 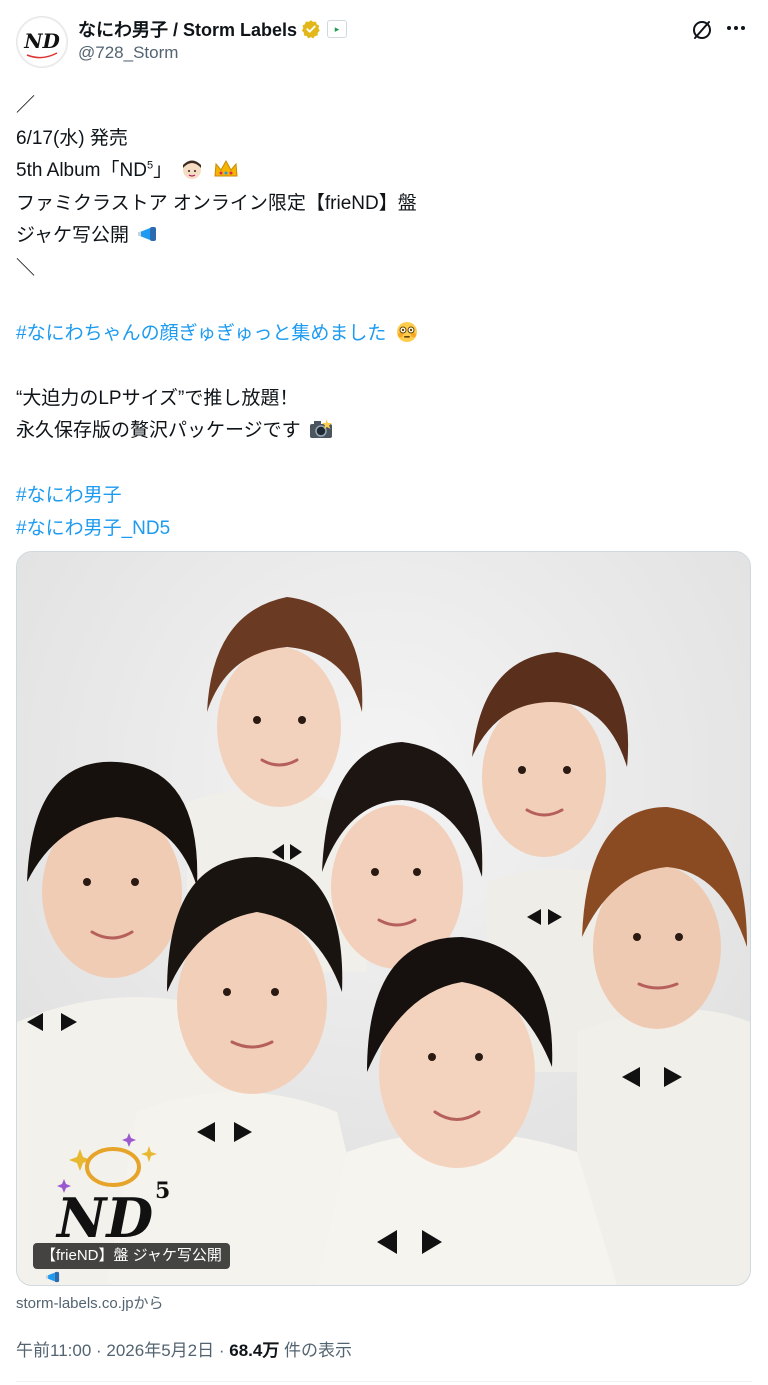 I want to click on view-suffix: 件の表示, so click(x=316, y=1350).